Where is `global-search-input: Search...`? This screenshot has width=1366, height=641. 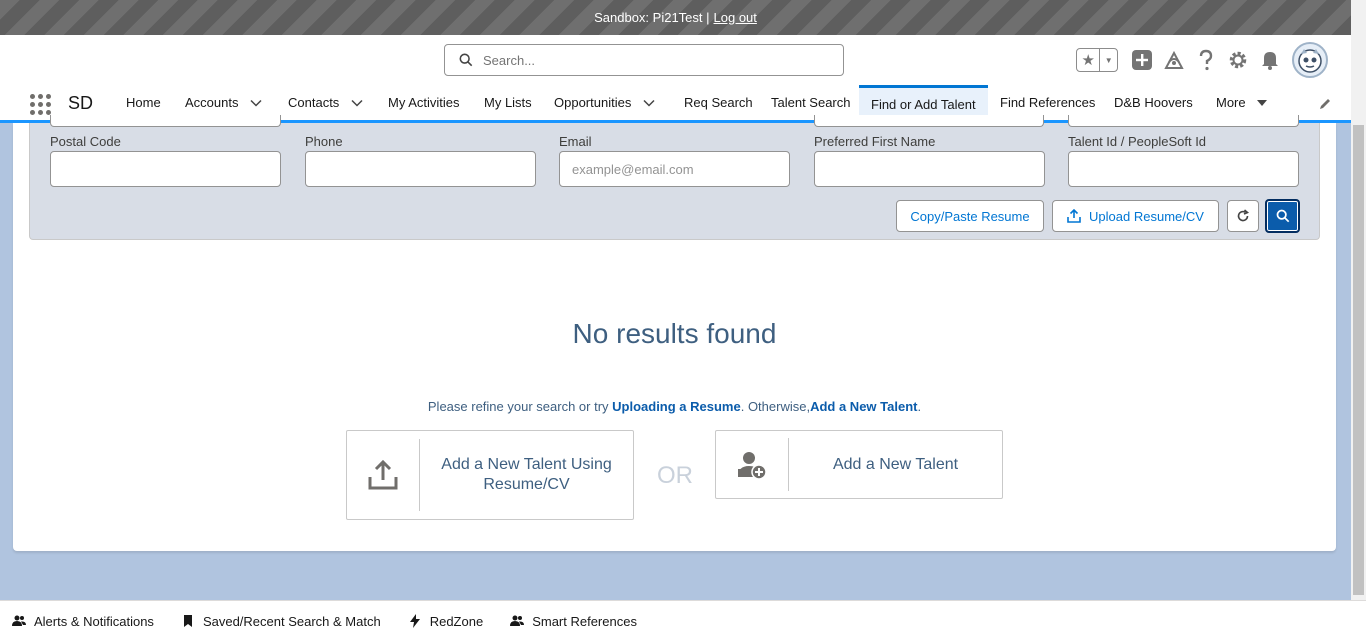 global-search-input: Search... is located at coordinates (644, 60).